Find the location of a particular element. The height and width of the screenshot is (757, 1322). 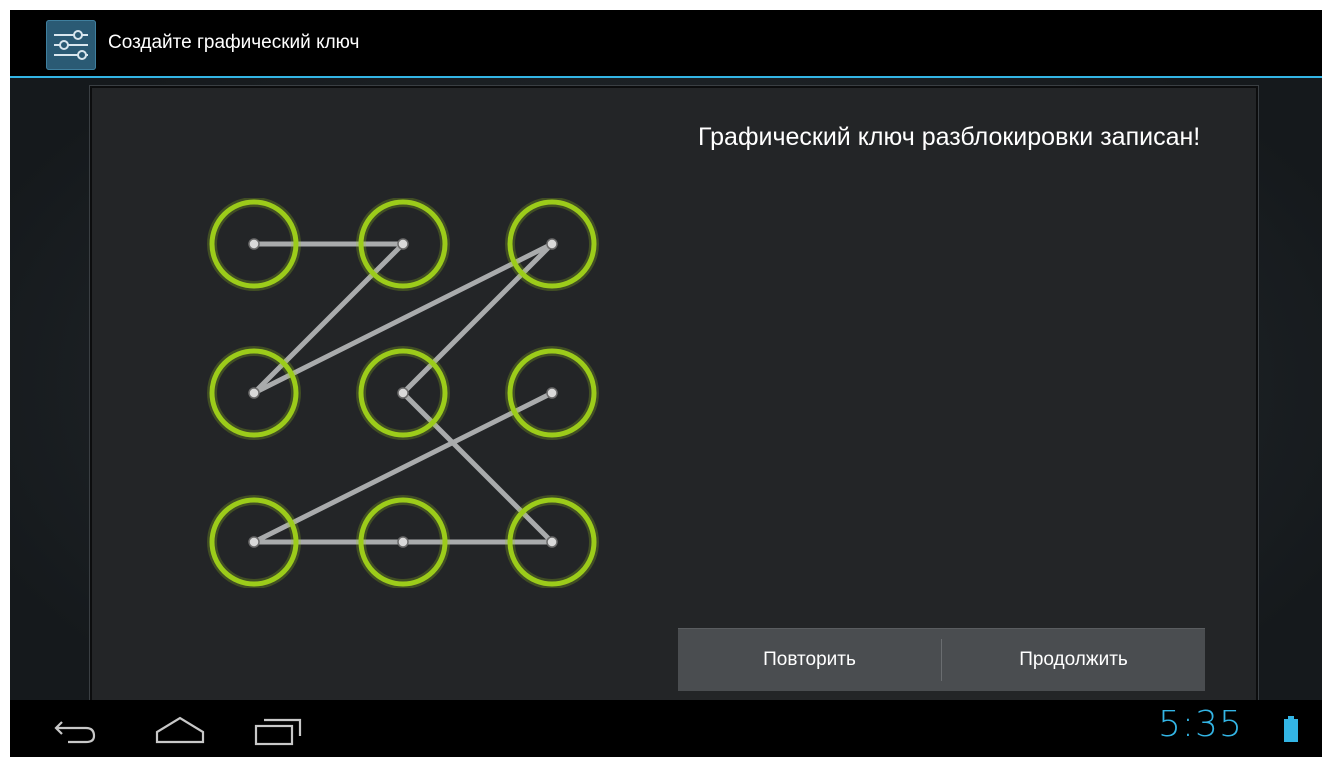

recent-apps-icon is located at coordinates (277, 728).